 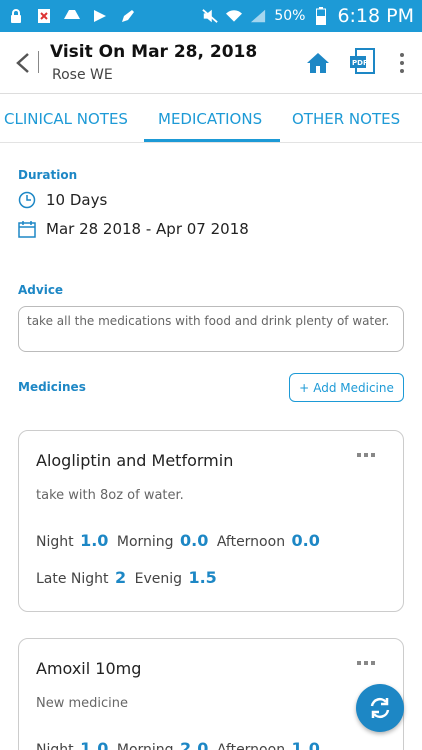 I want to click on add-medicine-button: + Add Medicine, so click(x=346, y=387).